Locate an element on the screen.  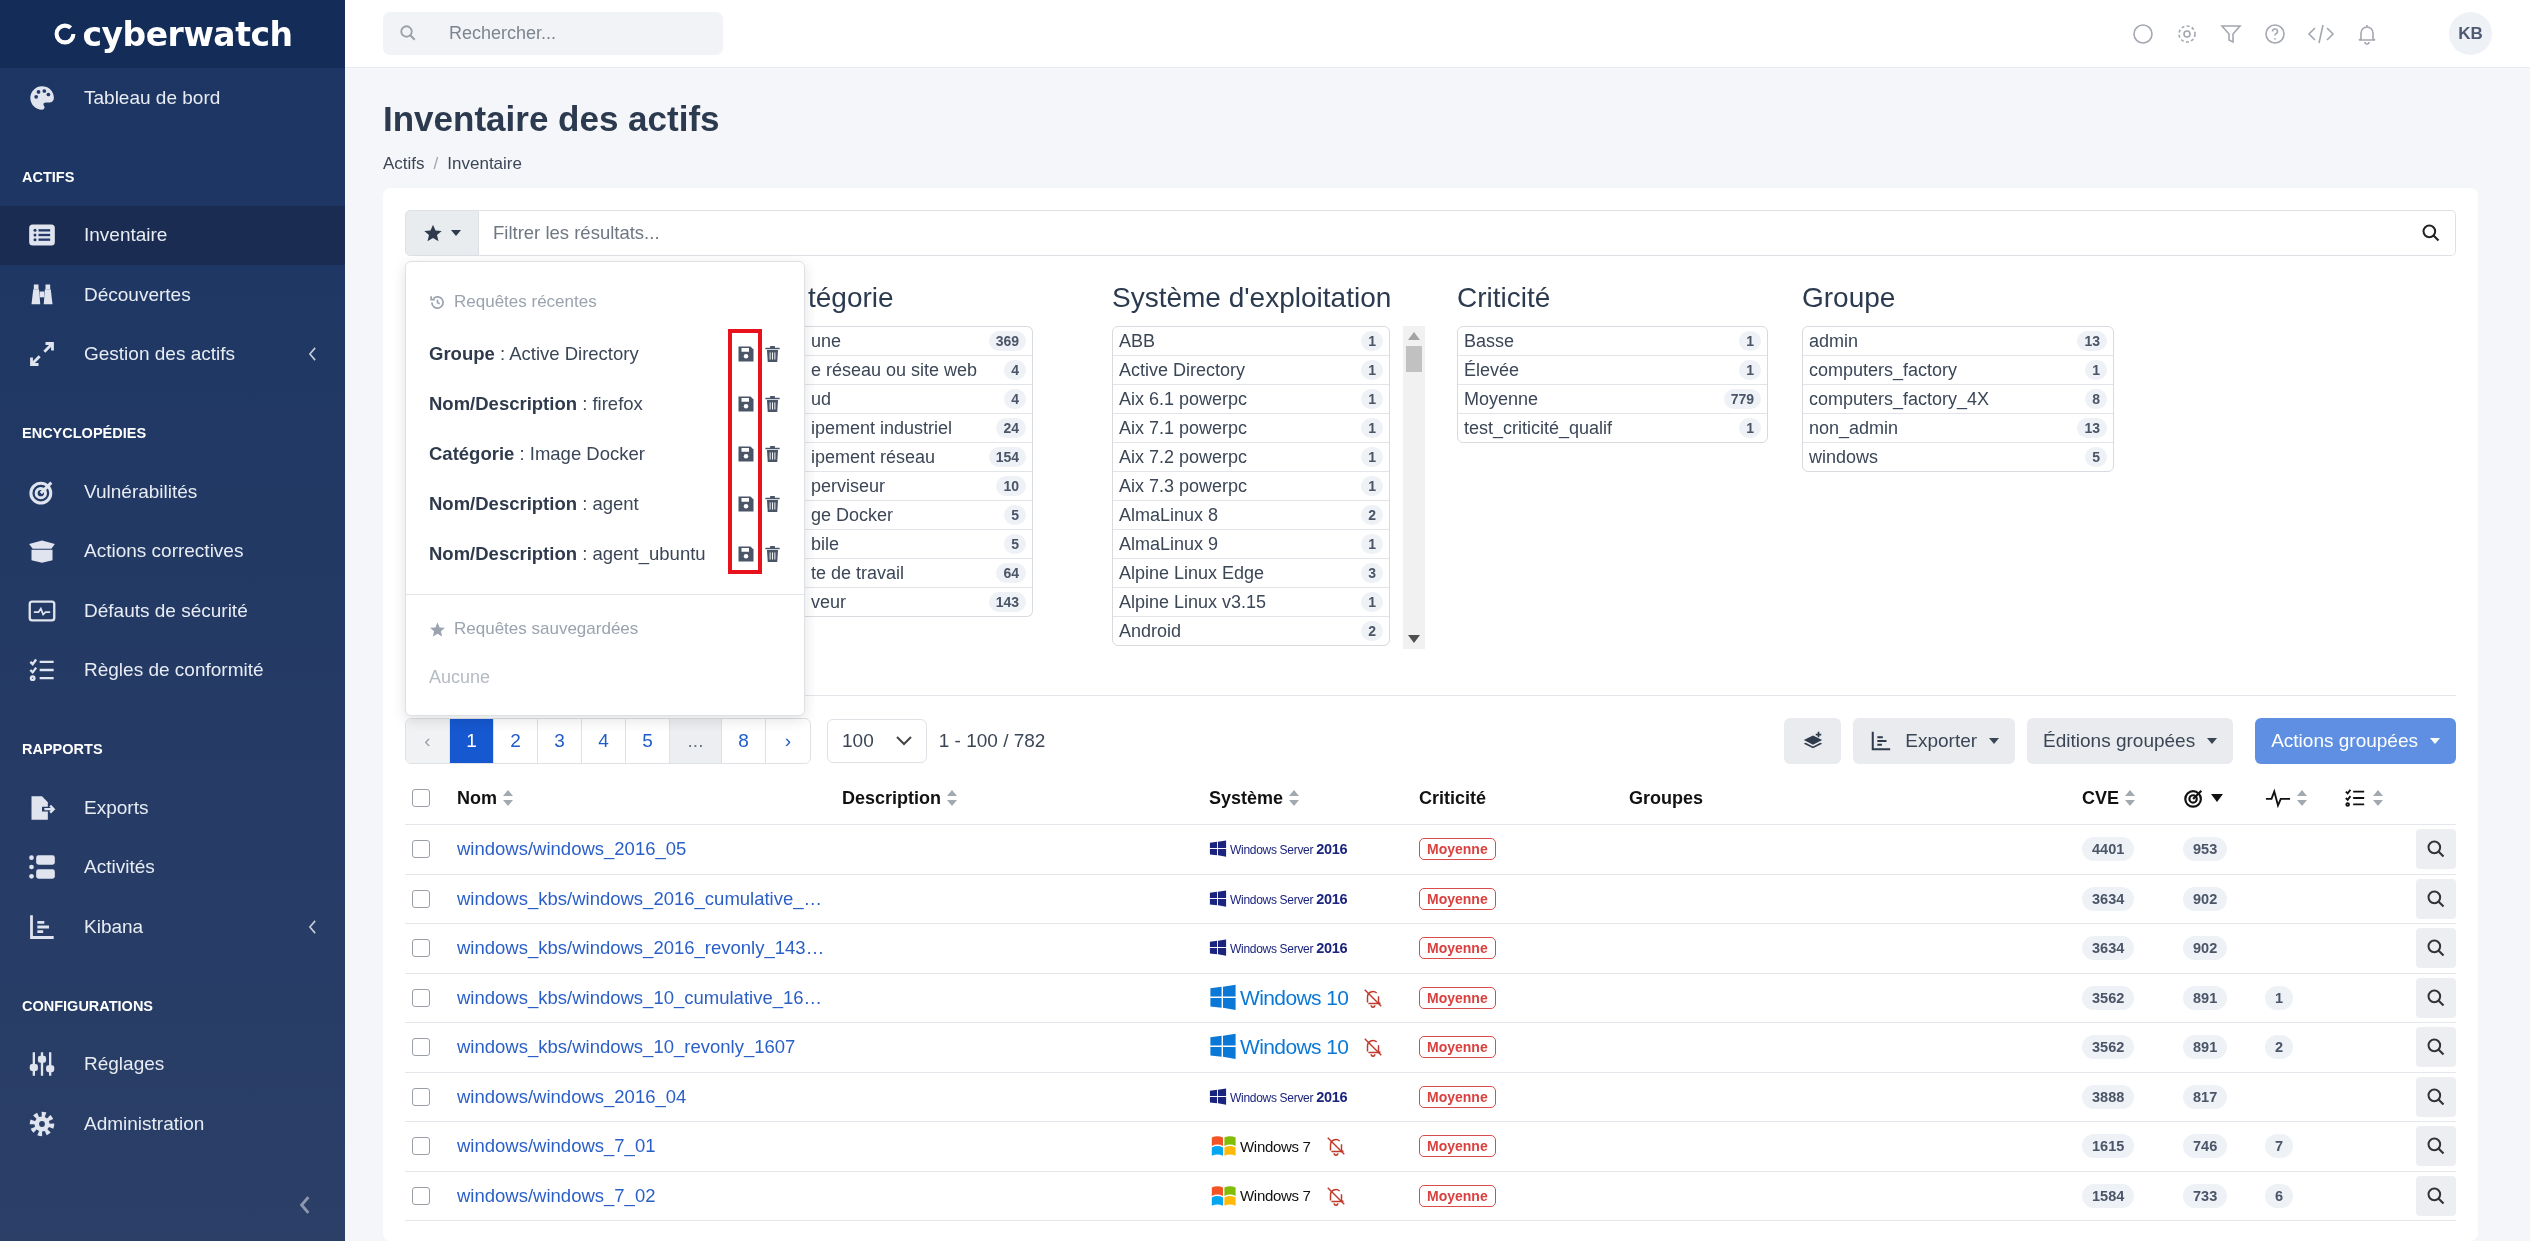
column-header: Description is located at coordinates (900, 798).